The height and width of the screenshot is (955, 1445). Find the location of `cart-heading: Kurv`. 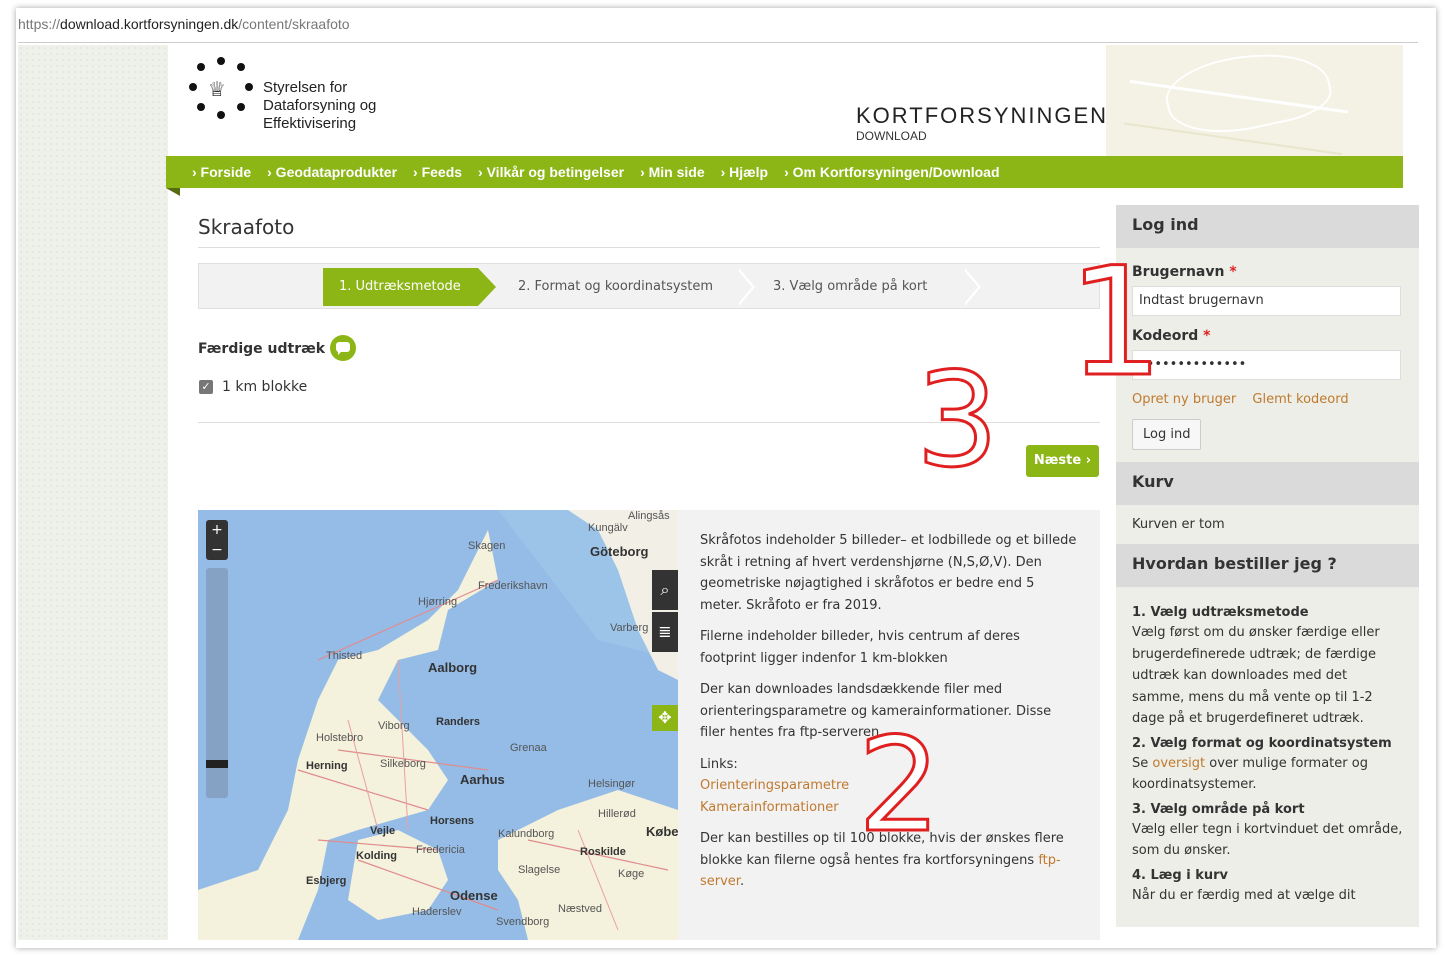

cart-heading: Kurv is located at coordinates (1267, 483).